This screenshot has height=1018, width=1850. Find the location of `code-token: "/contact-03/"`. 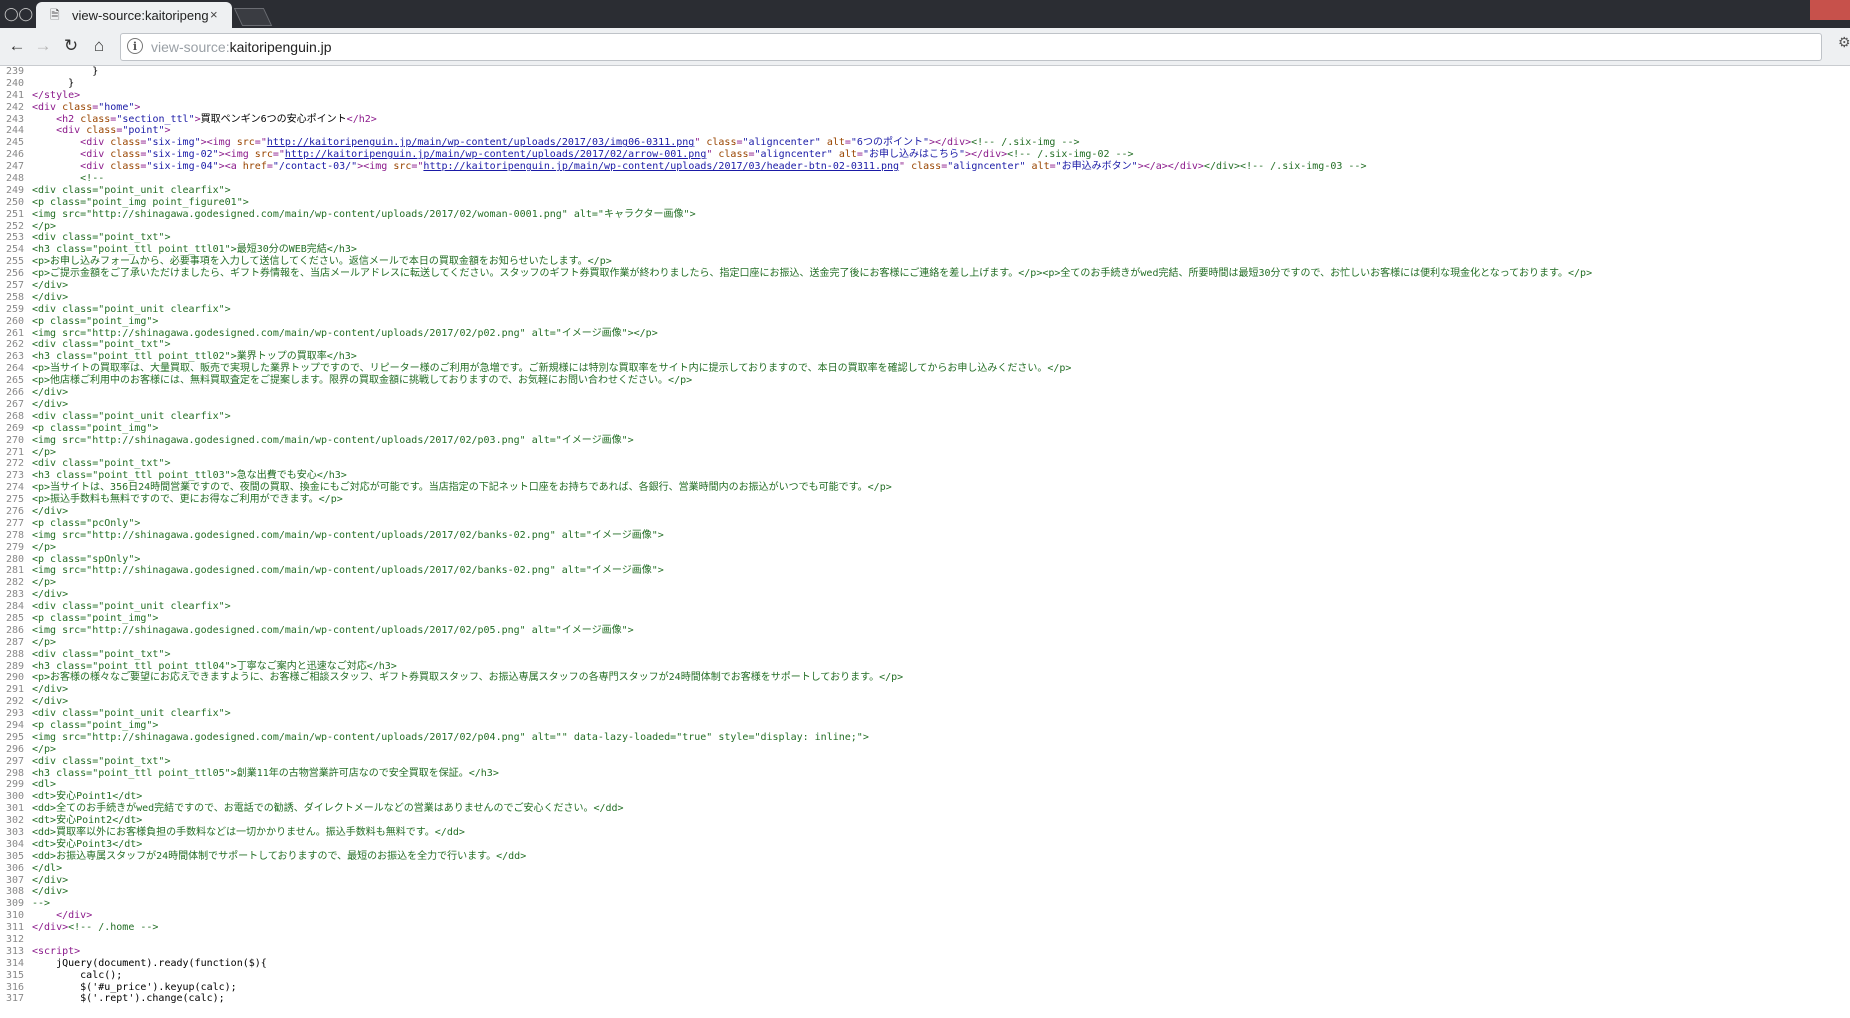

code-token: "/contact-03/" is located at coordinates (315, 167).